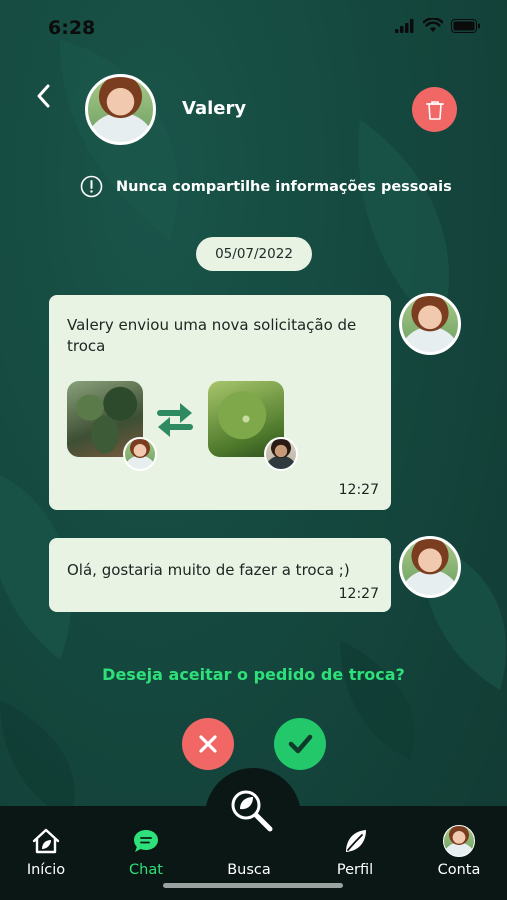 The height and width of the screenshot is (900, 507). What do you see at coordinates (91, 186) in the screenshot?
I see `info-alert-icon` at bounding box center [91, 186].